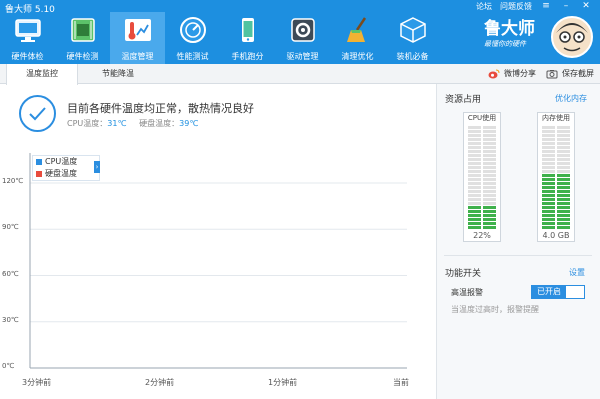 The image size is (600, 399). I want to click on nav-label: 清理优化, so click(357, 56).